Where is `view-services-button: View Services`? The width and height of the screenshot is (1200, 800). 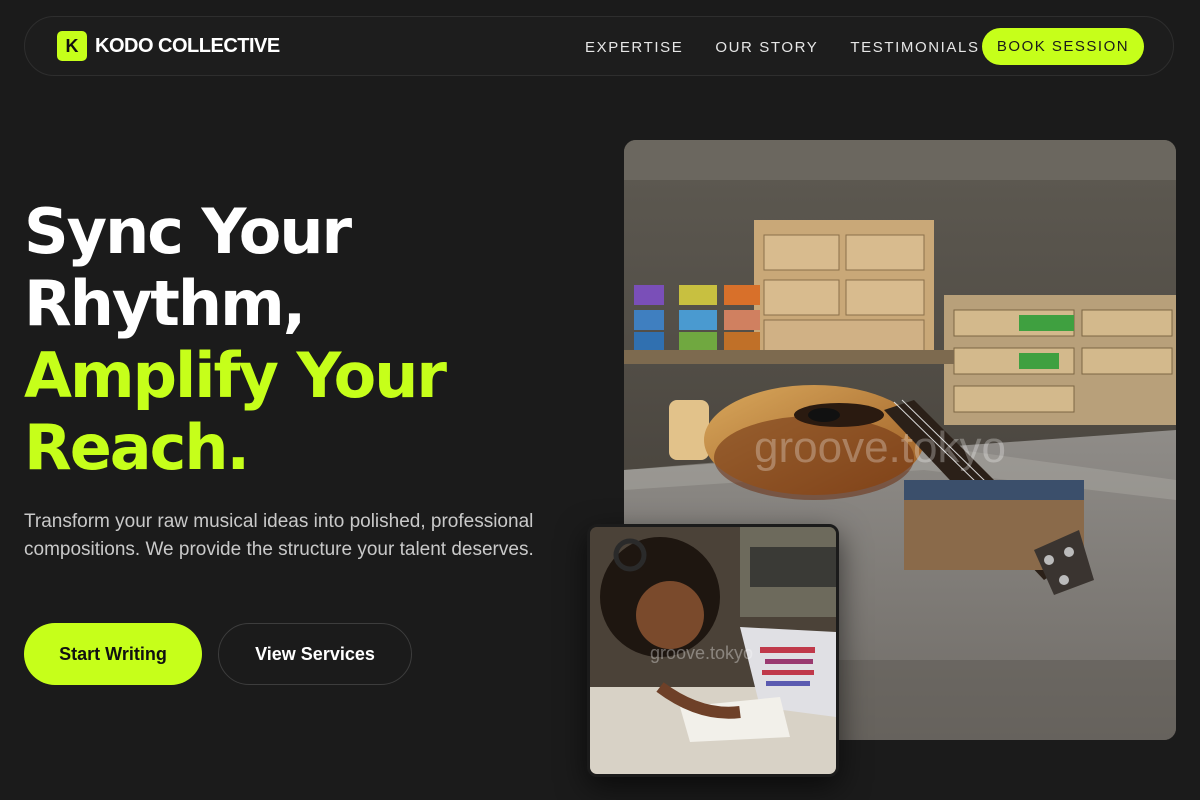 view-services-button: View Services is located at coordinates (315, 654).